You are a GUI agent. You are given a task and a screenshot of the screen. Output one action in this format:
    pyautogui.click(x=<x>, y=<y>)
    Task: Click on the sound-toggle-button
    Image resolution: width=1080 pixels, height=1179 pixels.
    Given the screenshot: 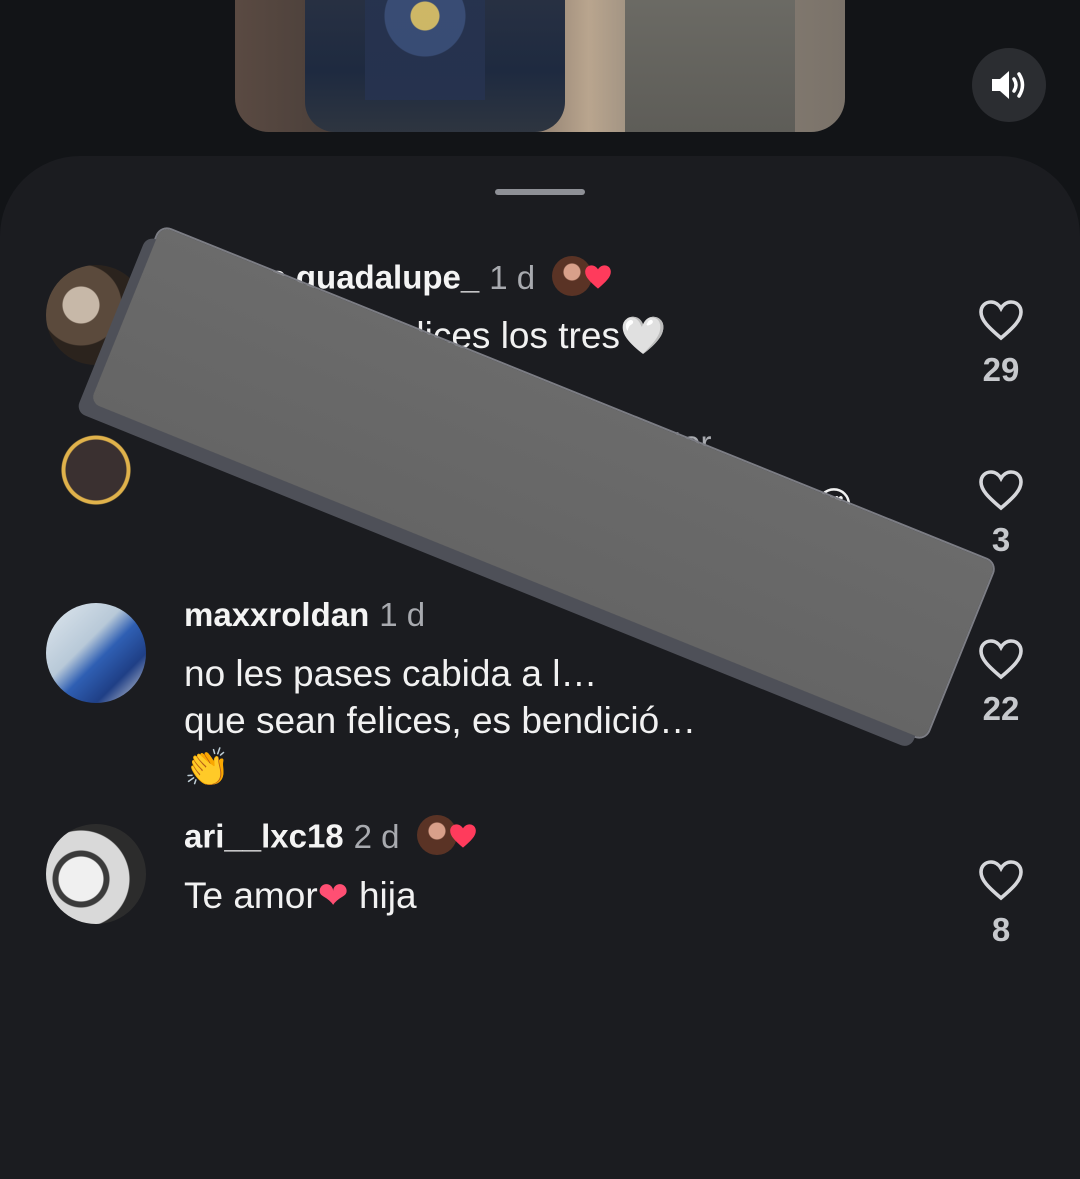 What is the action you would take?
    pyautogui.click(x=1009, y=85)
    